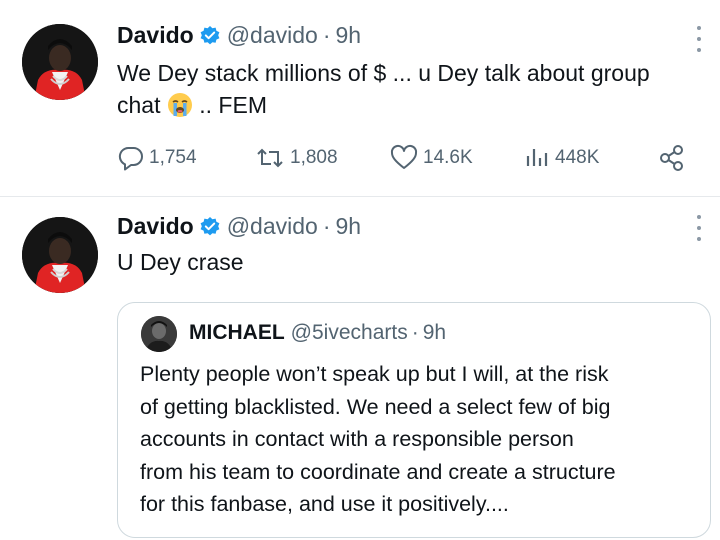 The height and width of the screenshot is (540, 720). I want to click on repost-icon, so click(270, 158).